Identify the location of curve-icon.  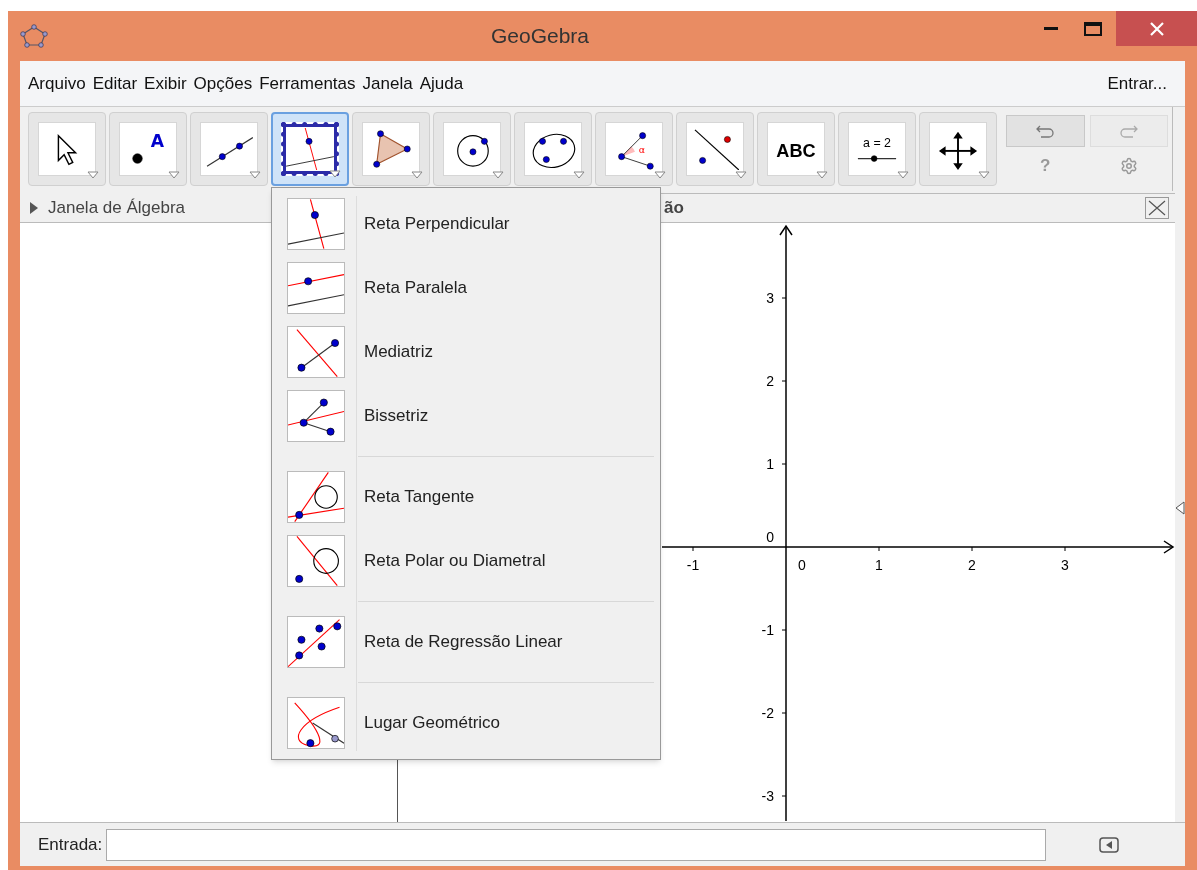
(316, 723).